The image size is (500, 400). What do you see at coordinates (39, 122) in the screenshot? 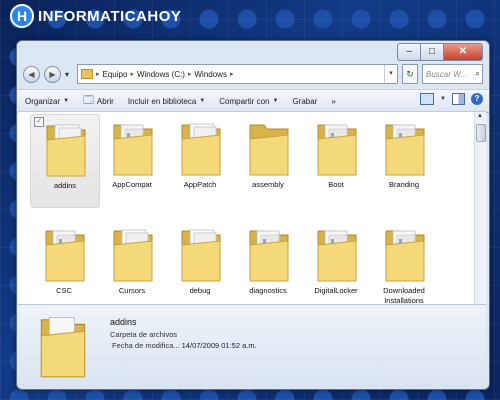
I see `selection-checkbox: ✓` at bounding box center [39, 122].